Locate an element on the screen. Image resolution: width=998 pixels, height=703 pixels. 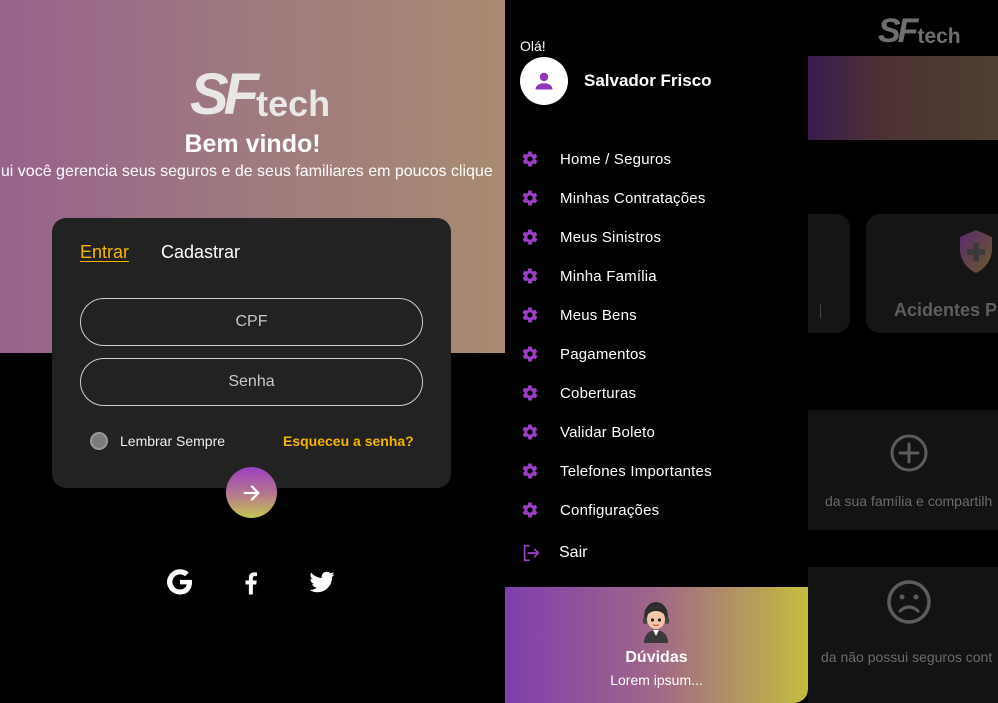
home-logo: SF tech is located at coordinates (919, 31).